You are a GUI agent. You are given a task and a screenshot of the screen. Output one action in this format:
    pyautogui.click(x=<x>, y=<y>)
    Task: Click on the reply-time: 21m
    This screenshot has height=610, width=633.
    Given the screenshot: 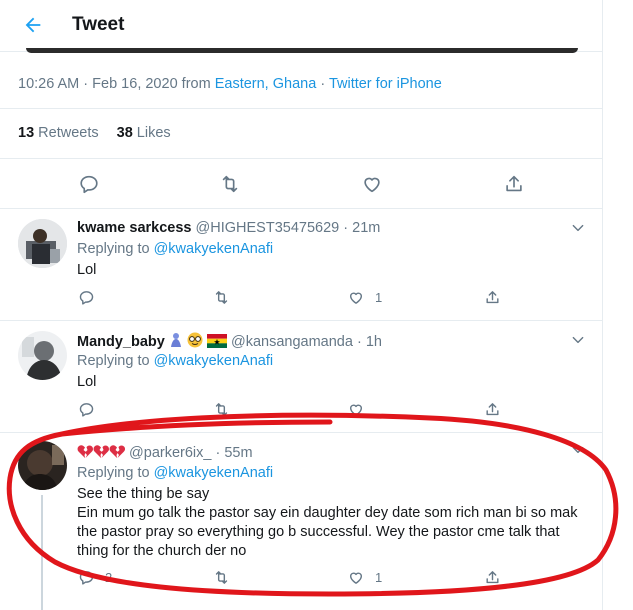 What is the action you would take?
    pyautogui.click(x=366, y=228)
    